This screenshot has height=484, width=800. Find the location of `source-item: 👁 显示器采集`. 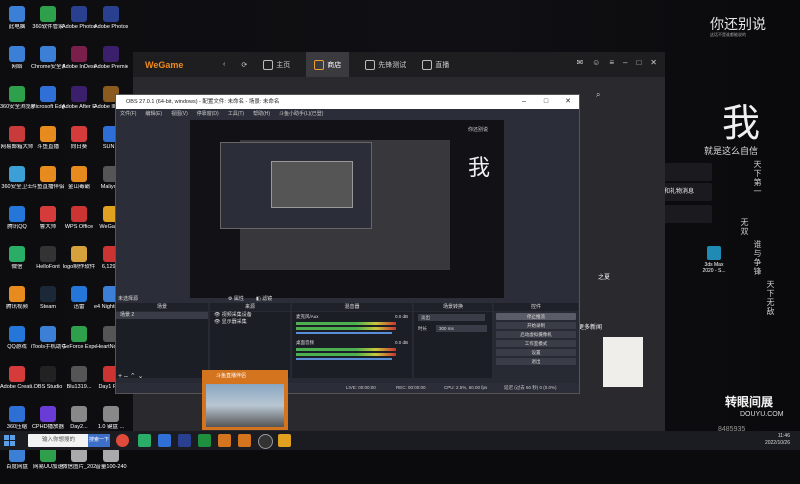

source-item: 👁 显示器采集 is located at coordinates (250, 322).